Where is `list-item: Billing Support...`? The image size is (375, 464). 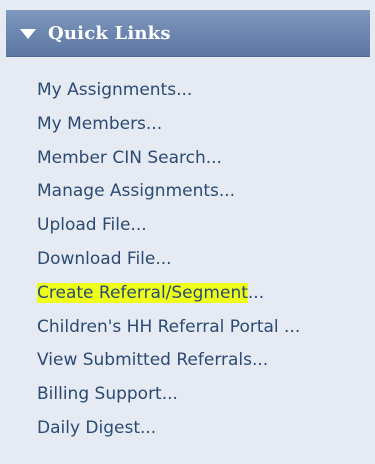 list-item: Billing Support... is located at coordinates (187, 396).